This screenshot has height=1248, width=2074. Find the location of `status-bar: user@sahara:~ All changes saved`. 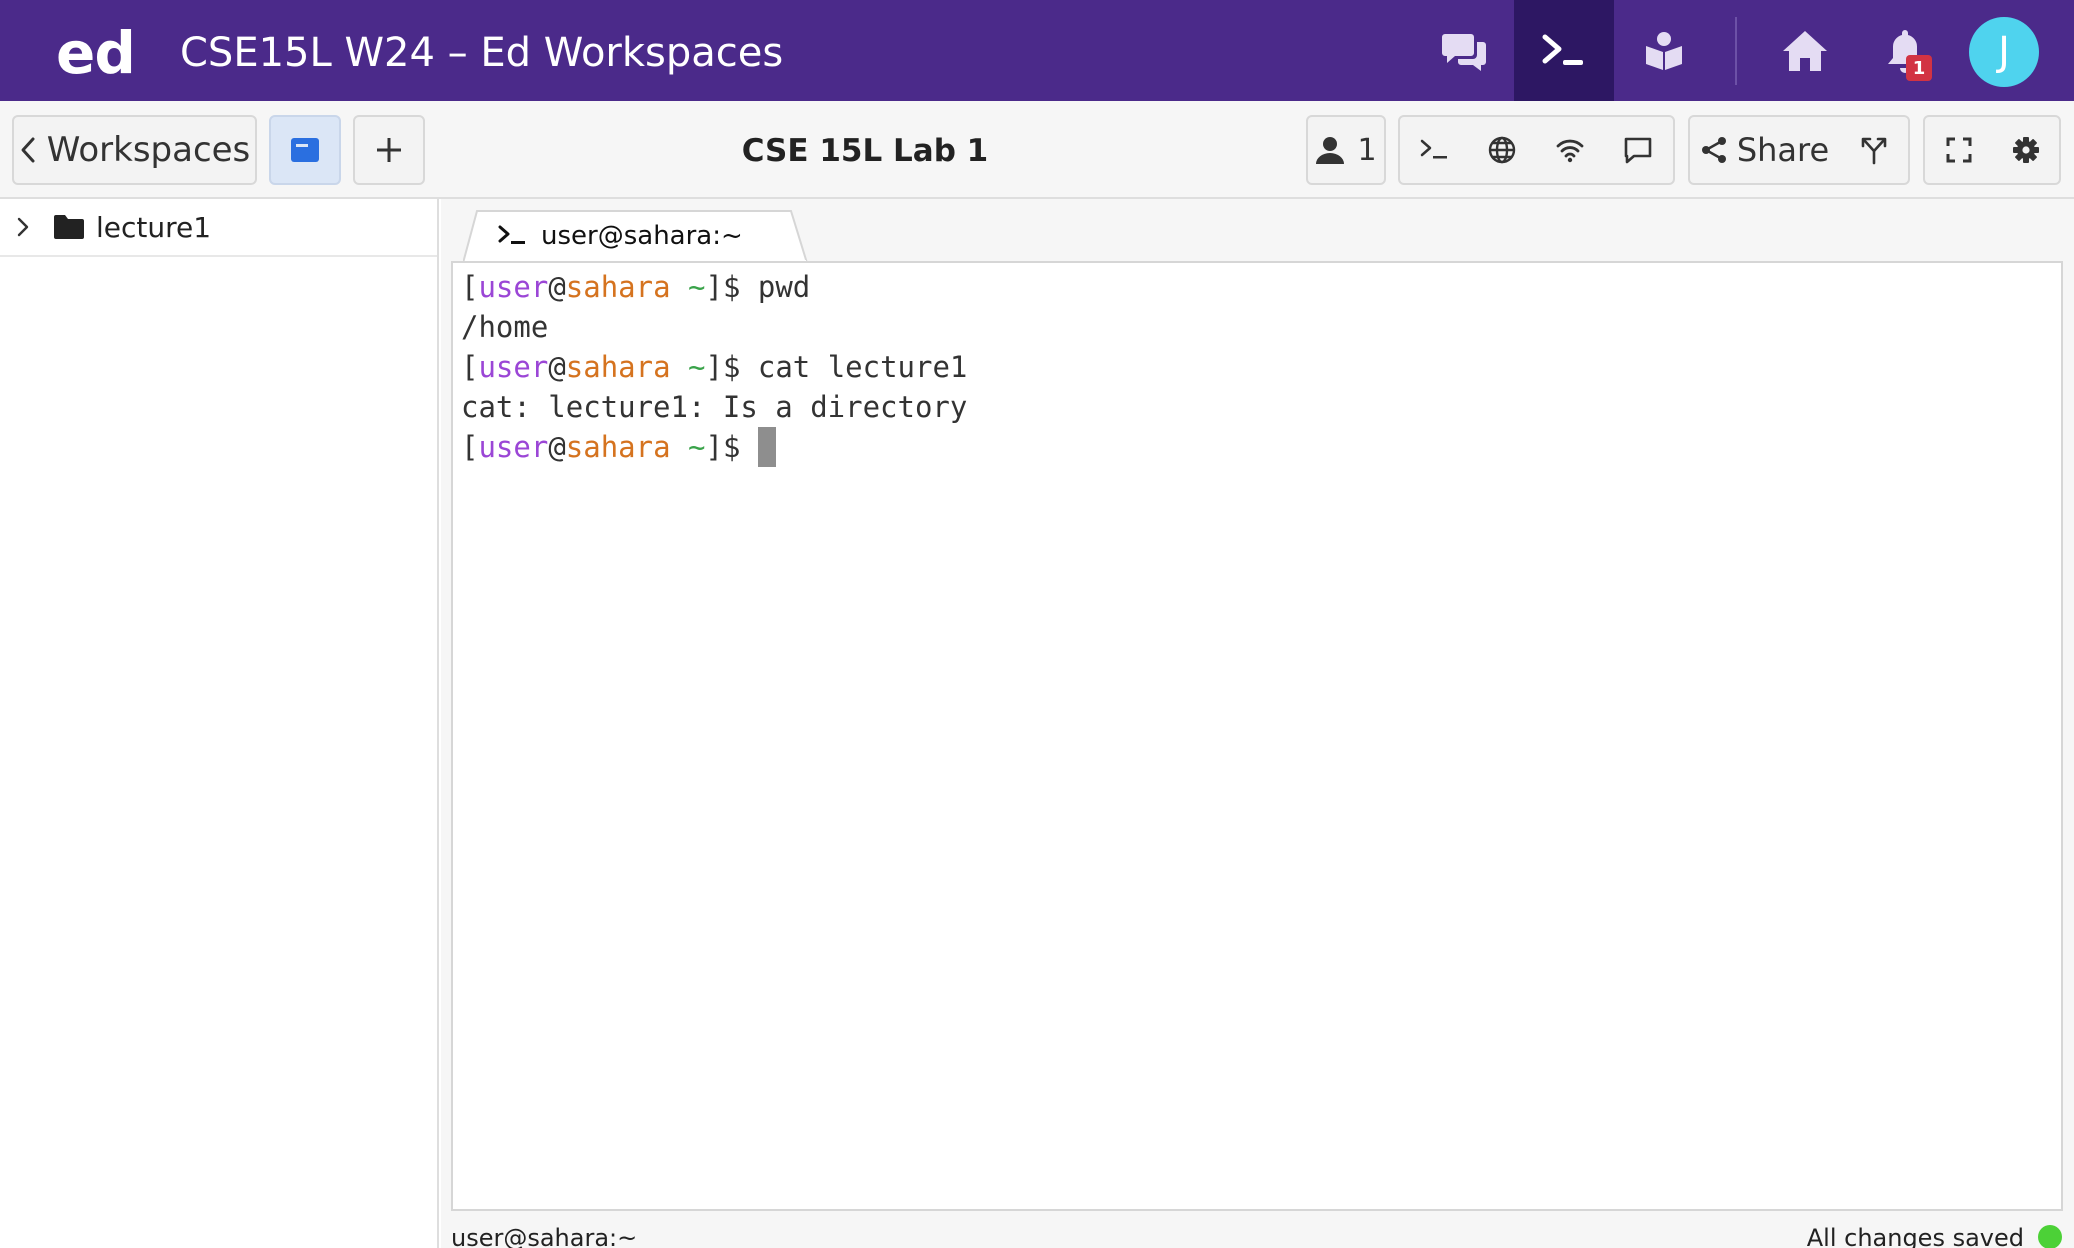

status-bar: user@sahara:~ All changes saved is located at coordinates (1257, 1235).